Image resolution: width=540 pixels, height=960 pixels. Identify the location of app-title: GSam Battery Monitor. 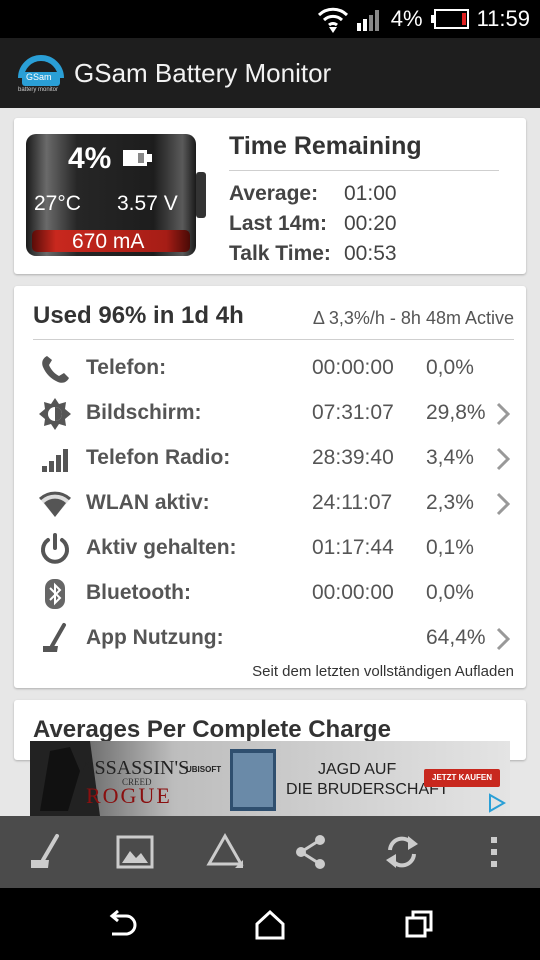
(203, 72).